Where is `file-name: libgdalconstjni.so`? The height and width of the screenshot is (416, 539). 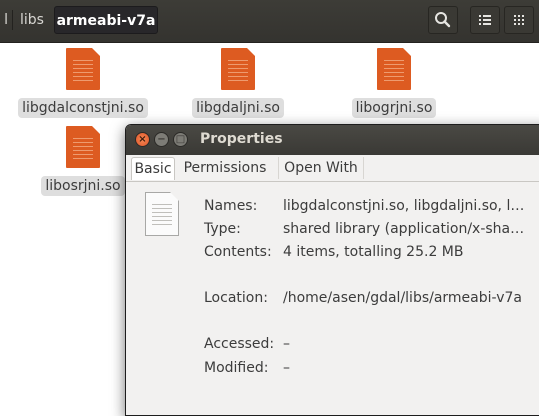
file-name: libgdalconstjni.so is located at coordinates (83, 108).